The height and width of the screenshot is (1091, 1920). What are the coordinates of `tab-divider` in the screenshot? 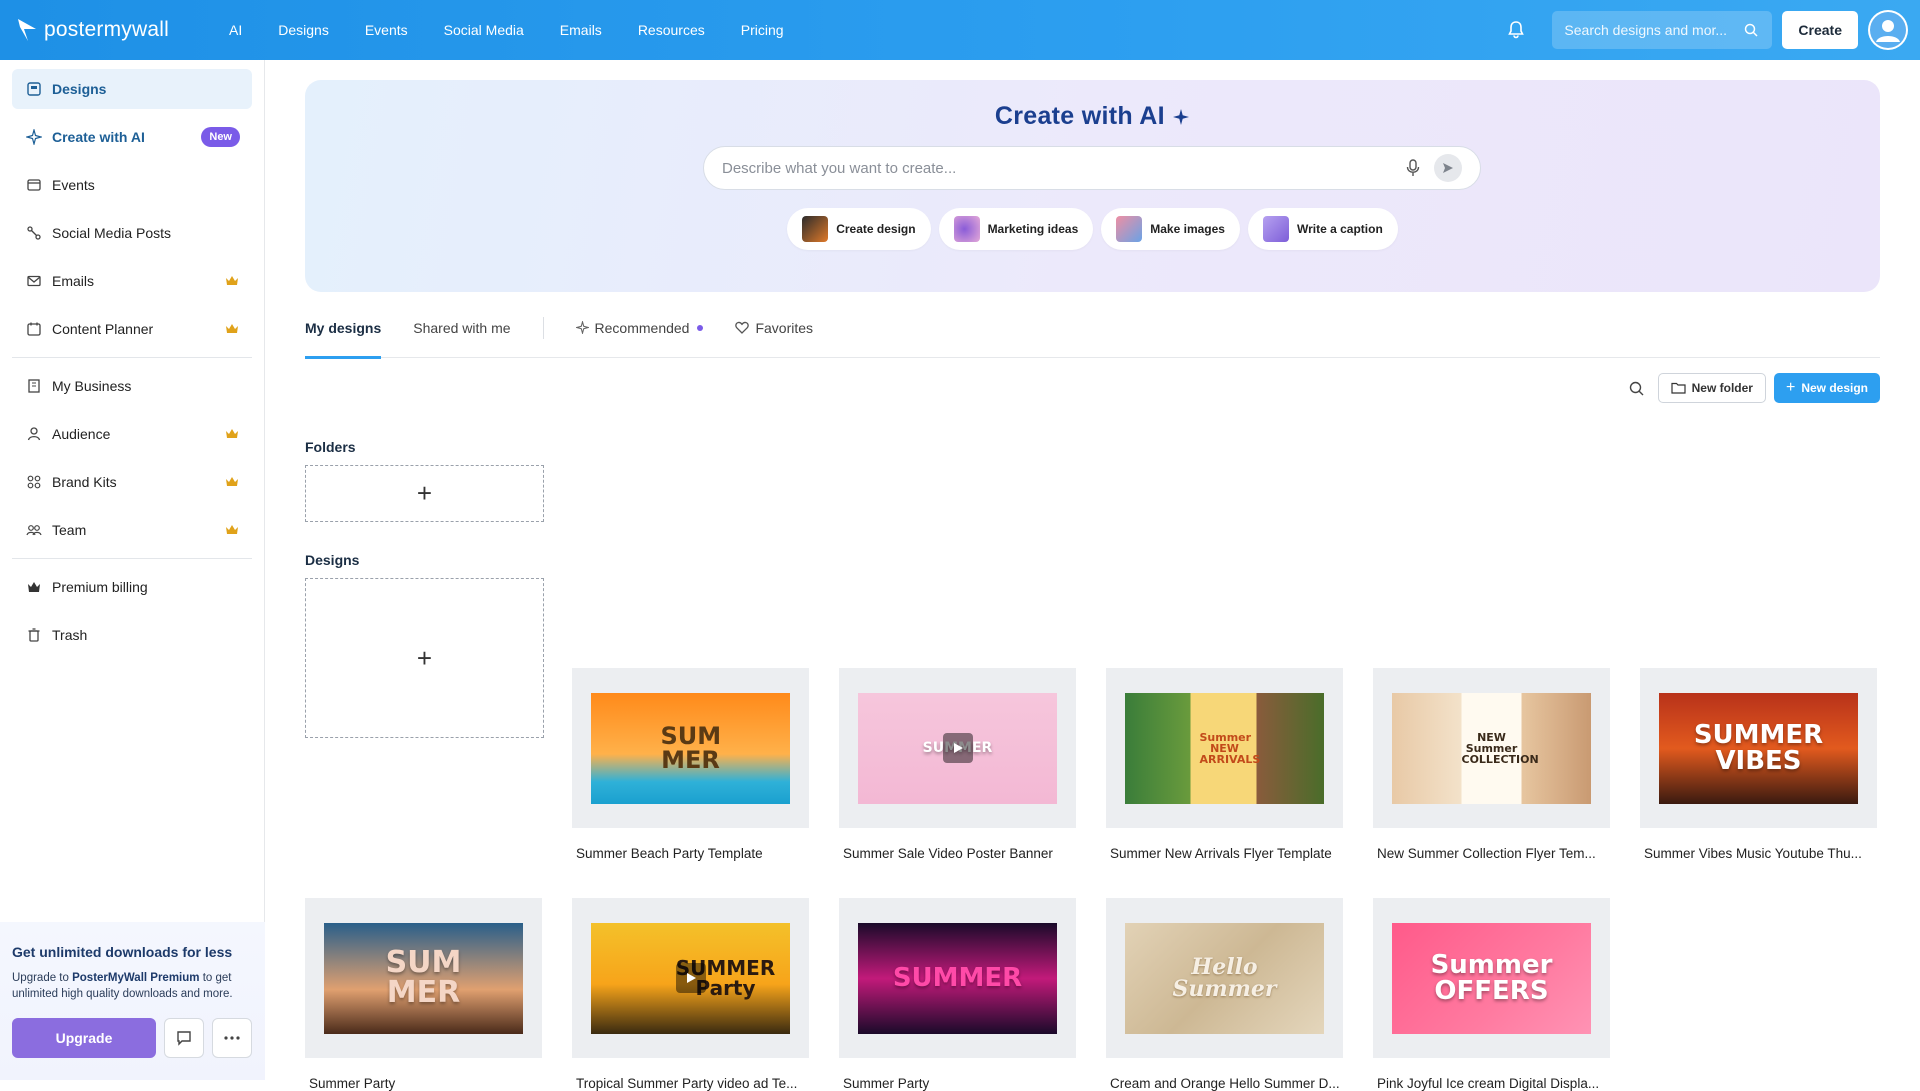 It's located at (543, 327).